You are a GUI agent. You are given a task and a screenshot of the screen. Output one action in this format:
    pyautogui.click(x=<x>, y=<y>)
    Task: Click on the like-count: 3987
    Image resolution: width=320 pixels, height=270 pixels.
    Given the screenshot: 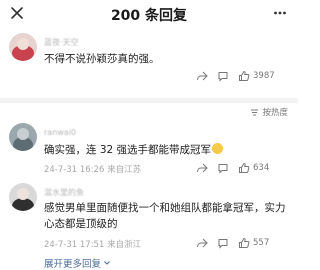 What is the action you would take?
    pyautogui.click(x=264, y=76)
    